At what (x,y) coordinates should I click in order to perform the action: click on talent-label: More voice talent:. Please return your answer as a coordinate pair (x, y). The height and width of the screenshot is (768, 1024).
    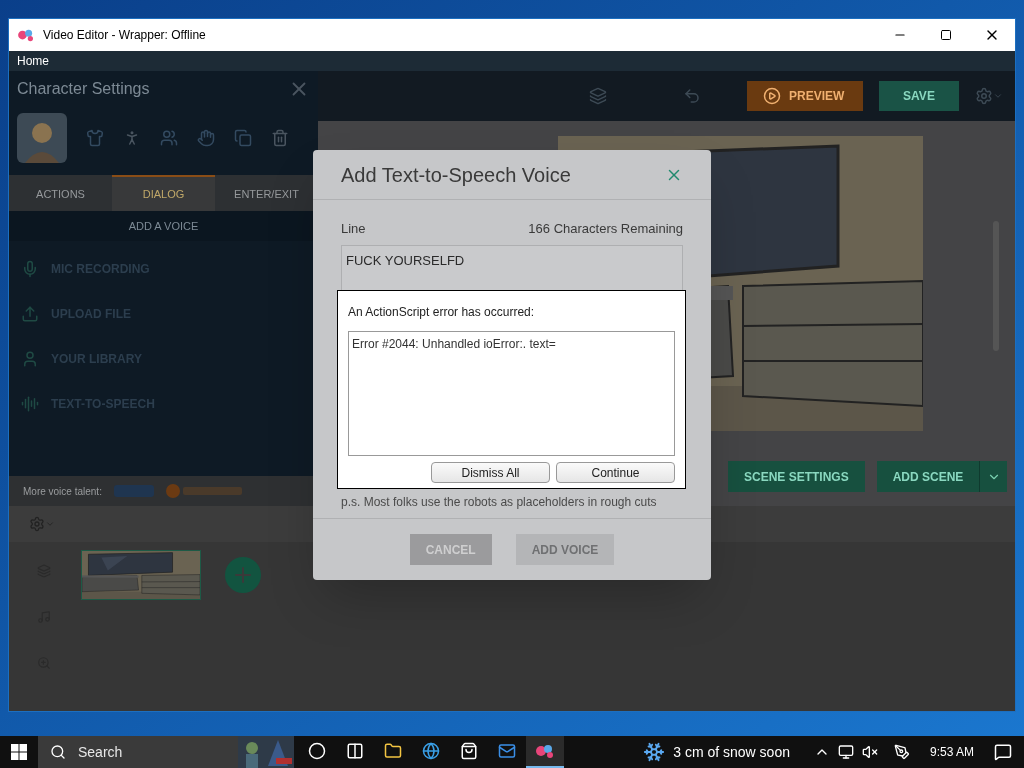
    Looking at the image, I should click on (62, 491).